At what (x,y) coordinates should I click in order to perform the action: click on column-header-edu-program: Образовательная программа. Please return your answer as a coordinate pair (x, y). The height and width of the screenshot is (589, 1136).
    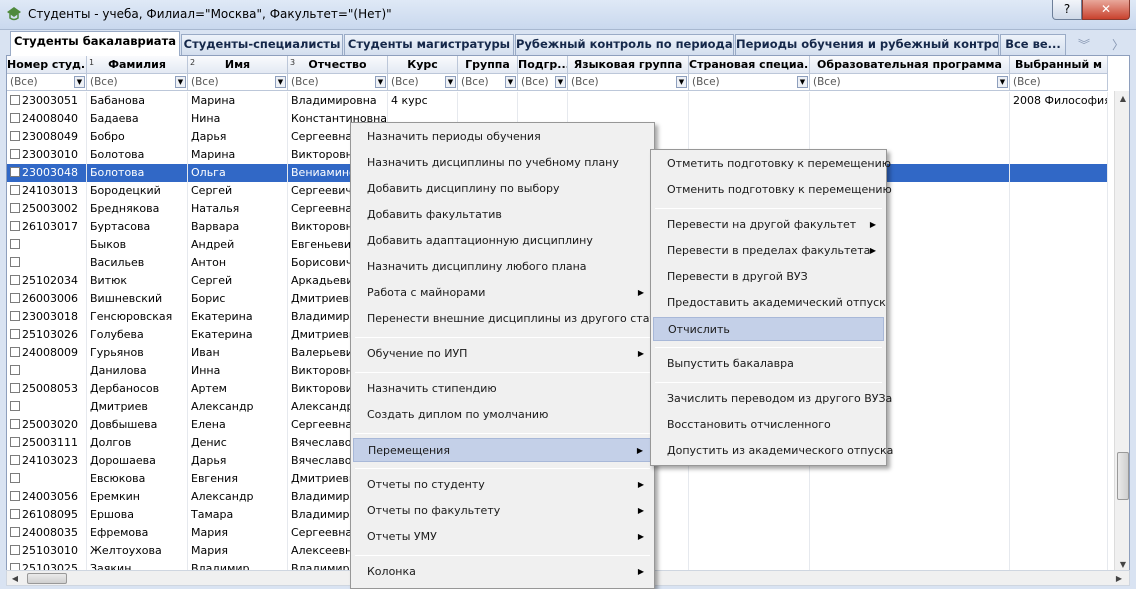
    Looking at the image, I should click on (910, 65).